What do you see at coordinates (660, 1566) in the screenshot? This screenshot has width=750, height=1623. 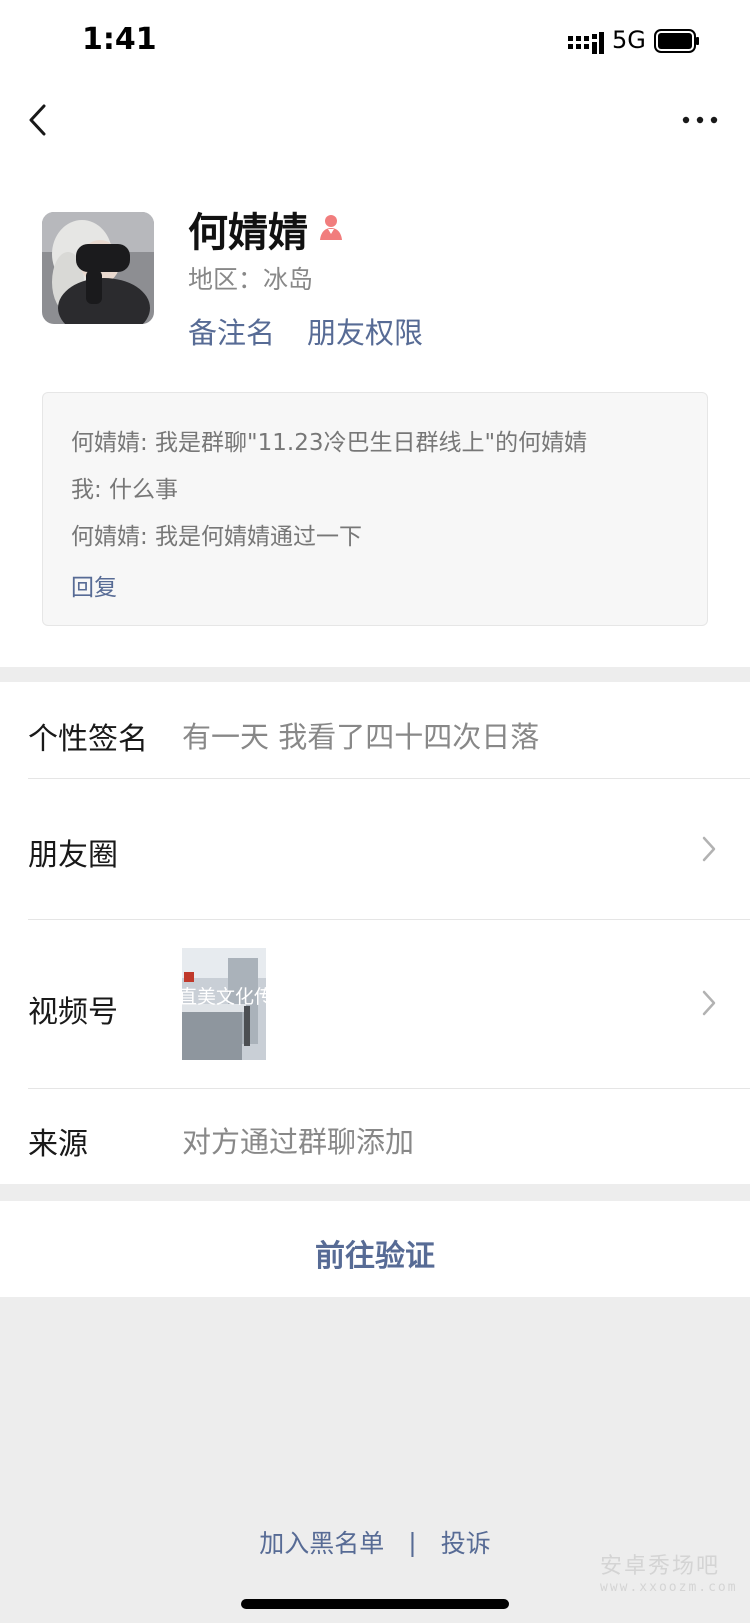 I see `watermark: 安卓秀场吧` at bounding box center [660, 1566].